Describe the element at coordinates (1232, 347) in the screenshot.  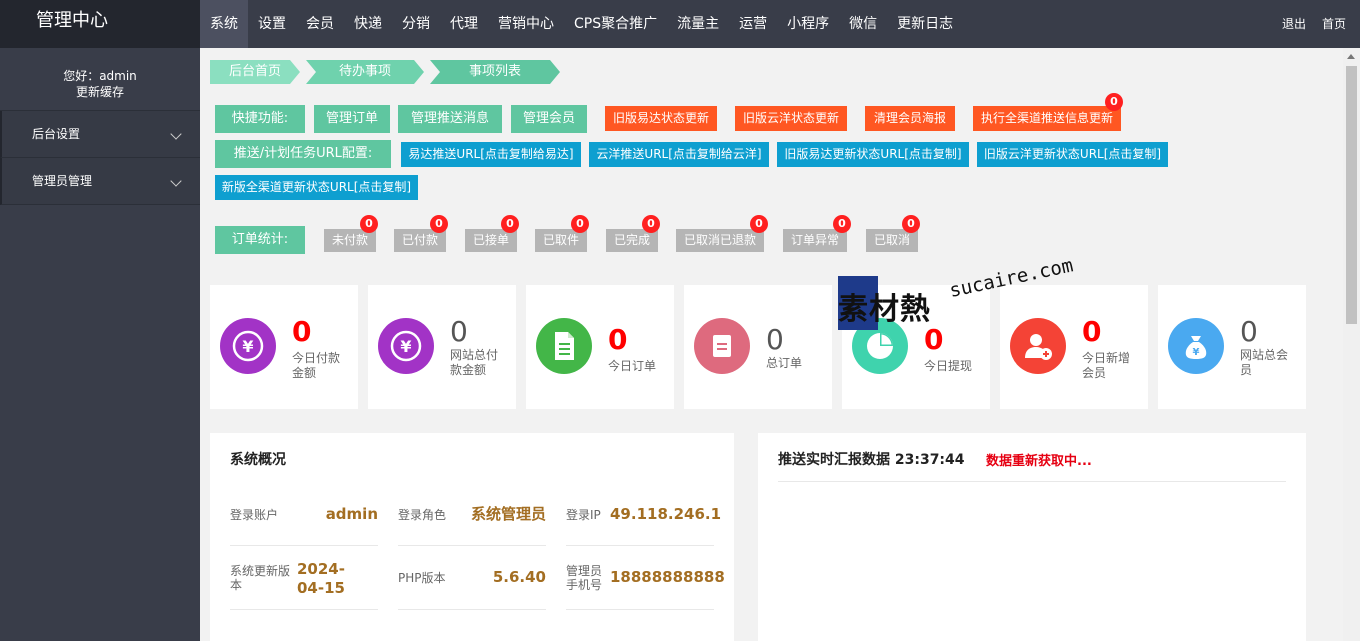
I see `stat-card-total-members: ¥ 0 网站总会员` at that location.